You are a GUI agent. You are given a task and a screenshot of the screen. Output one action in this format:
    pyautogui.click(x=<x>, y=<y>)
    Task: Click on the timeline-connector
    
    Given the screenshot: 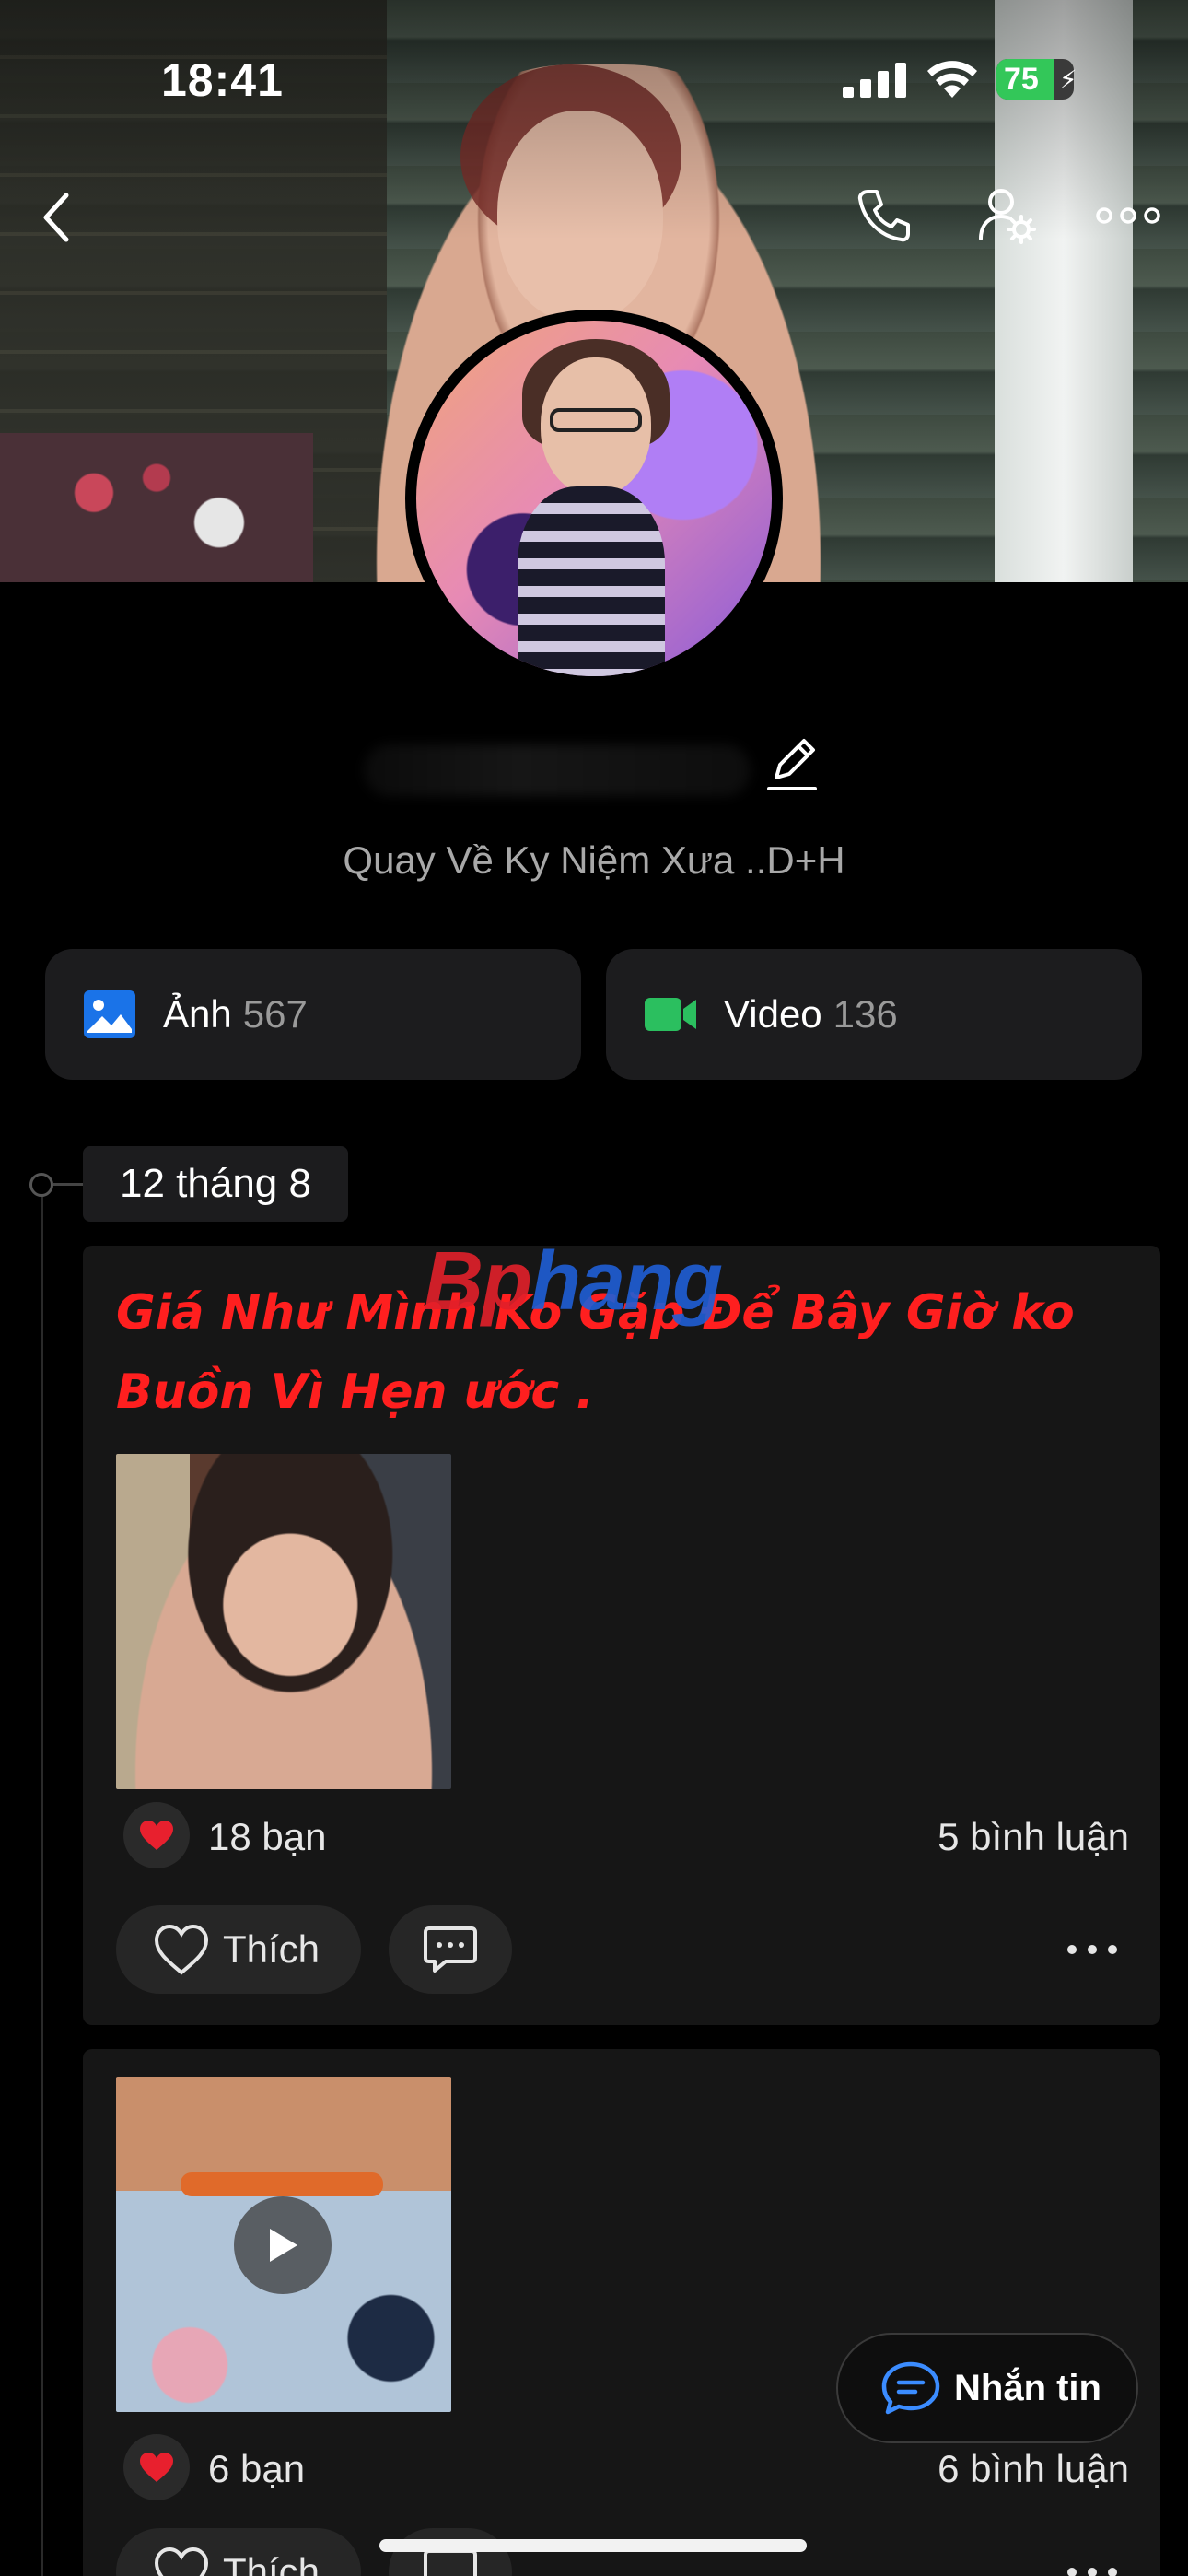 What is the action you would take?
    pyautogui.click(x=68, y=1184)
    